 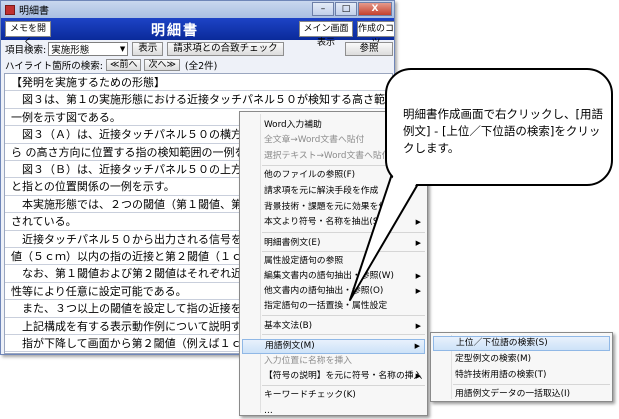 What do you see at coordinates (369, 49) in the screenshot?
I see `reference-button: 参照` at bounding box center [369, 49].